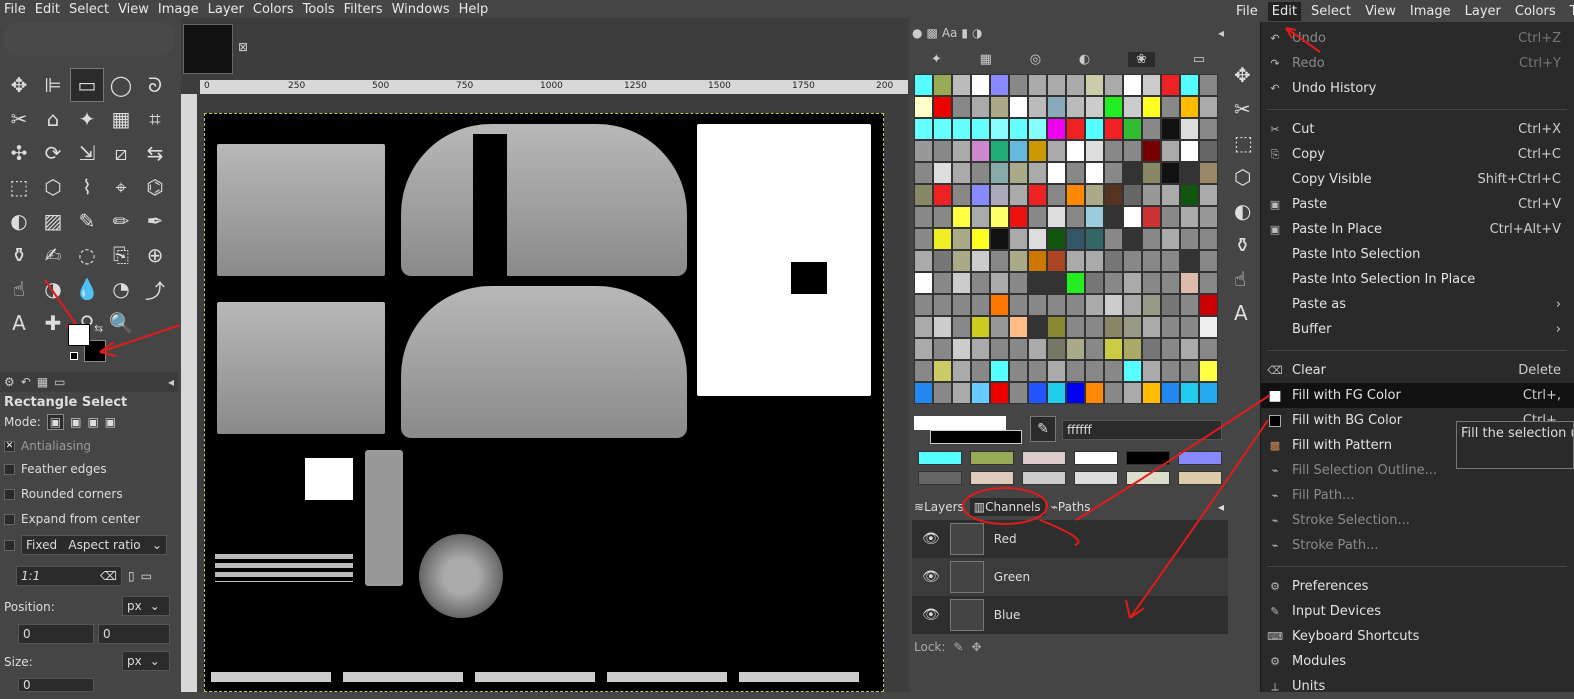  Describe the element at coordinates (79, 335) in the screenshot. I see `fg-color-swatch` at that location.